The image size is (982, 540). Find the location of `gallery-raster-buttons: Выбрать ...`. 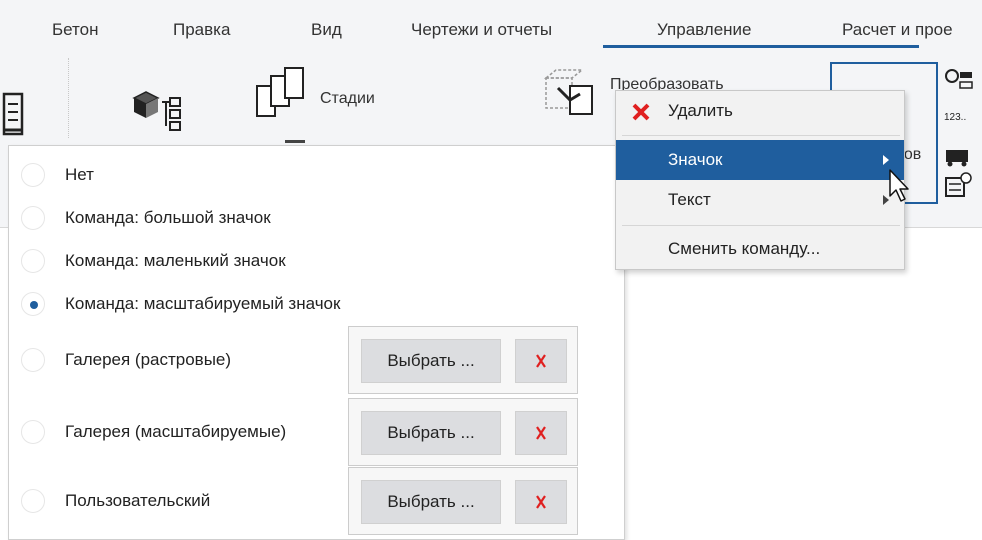

gallery-raster-buttons: Выбрать ... is located at coordinates (463, 360).